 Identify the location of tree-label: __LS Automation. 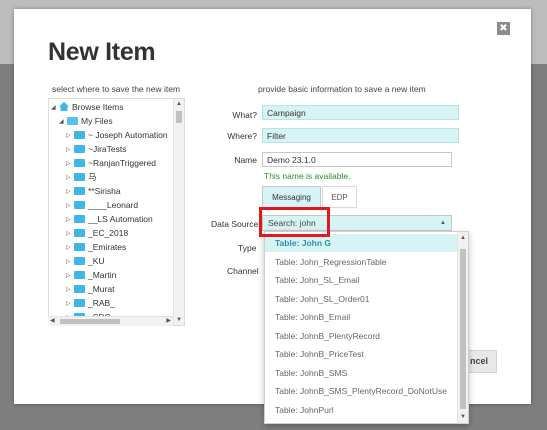
(120, 219).